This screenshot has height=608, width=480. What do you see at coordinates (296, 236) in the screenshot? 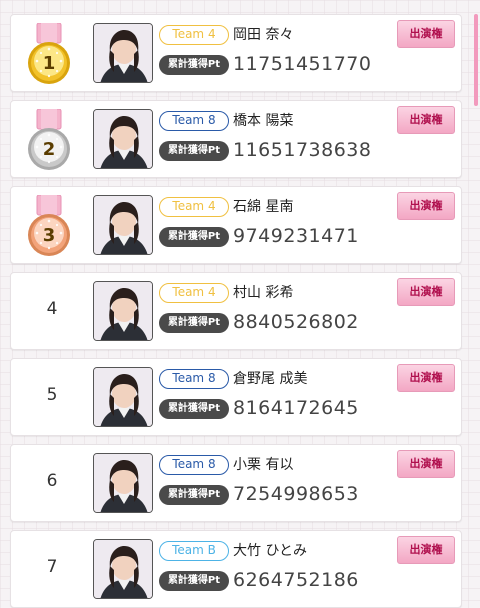
I see `points-value: 9749231471` at bounding box center [296, 236].